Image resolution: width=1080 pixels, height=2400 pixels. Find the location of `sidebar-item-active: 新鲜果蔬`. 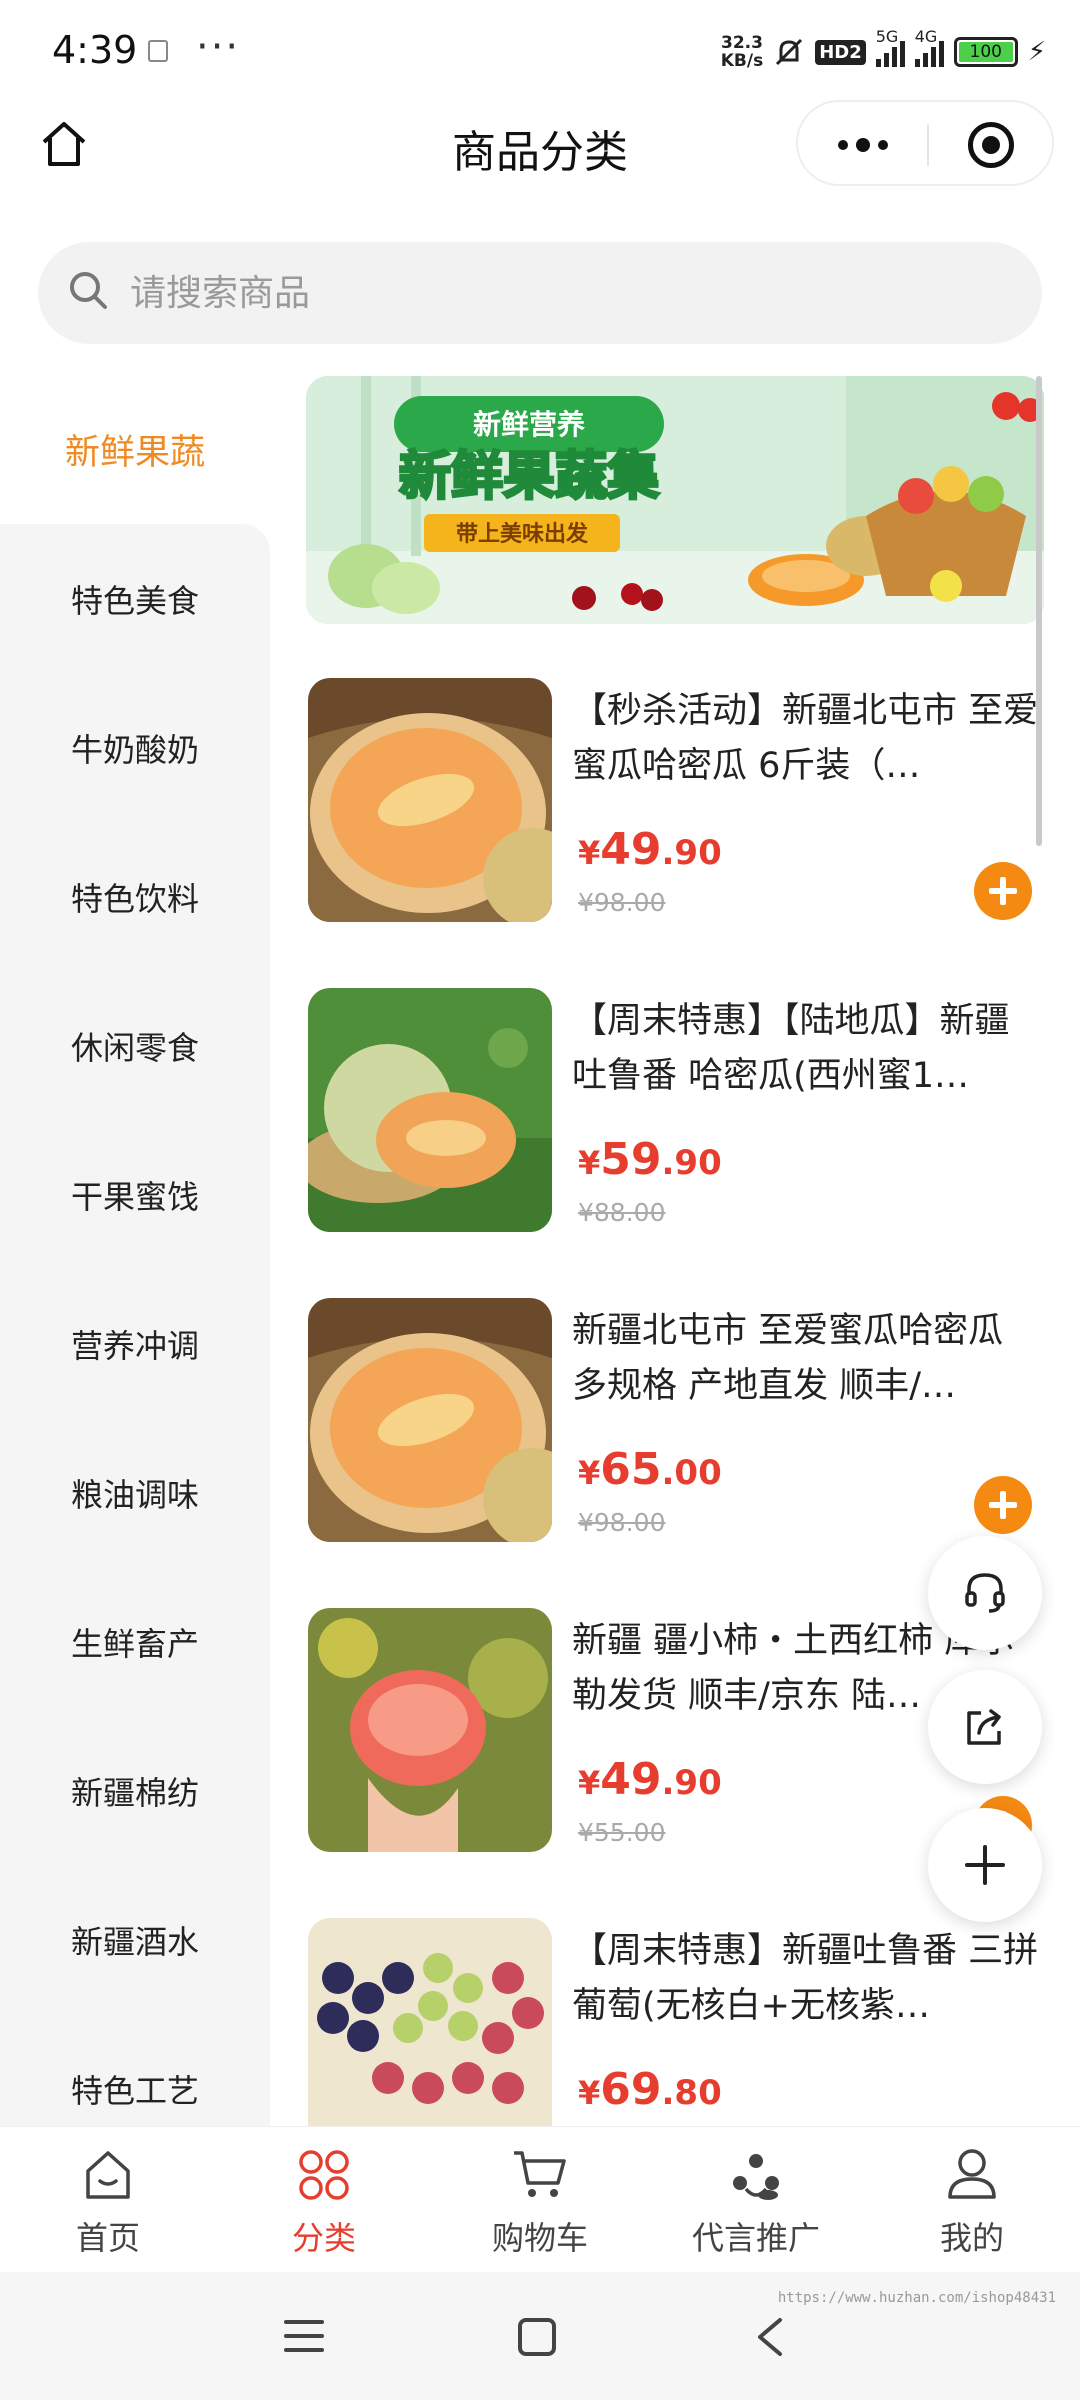

sidebar-item-active: 新鲜果蔬 is located at coordinates (135, 449).